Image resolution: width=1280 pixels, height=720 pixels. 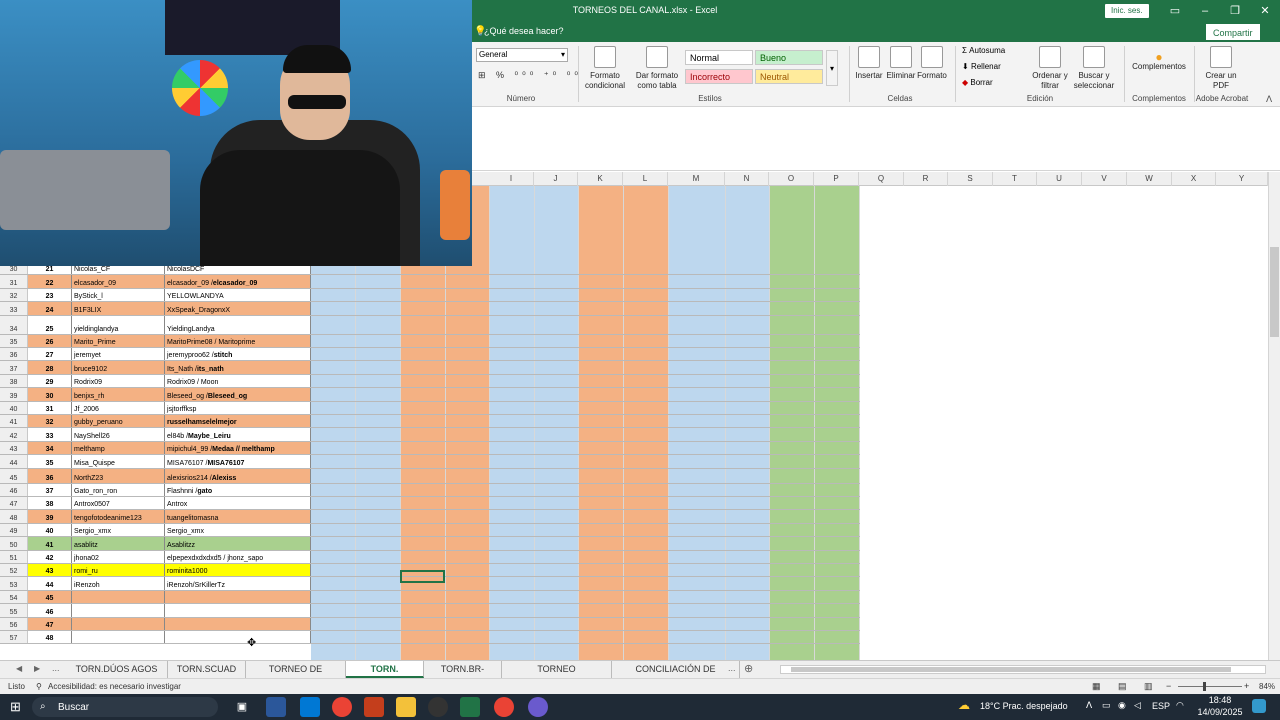 What do you see at coordinates (1180, 705) in the screenshot?
I see `wifi-icon: ◠` at bounding box center [1180, 705].